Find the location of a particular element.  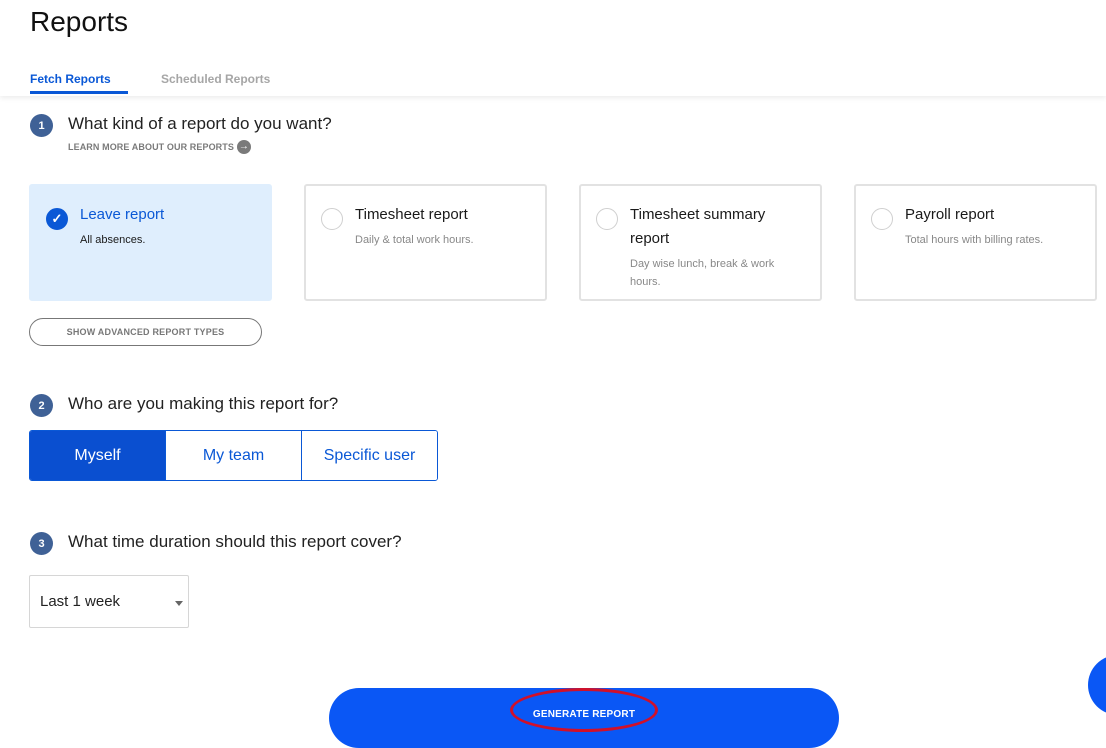

audience-option-my-team: My team is located at coordinates (234, 455).